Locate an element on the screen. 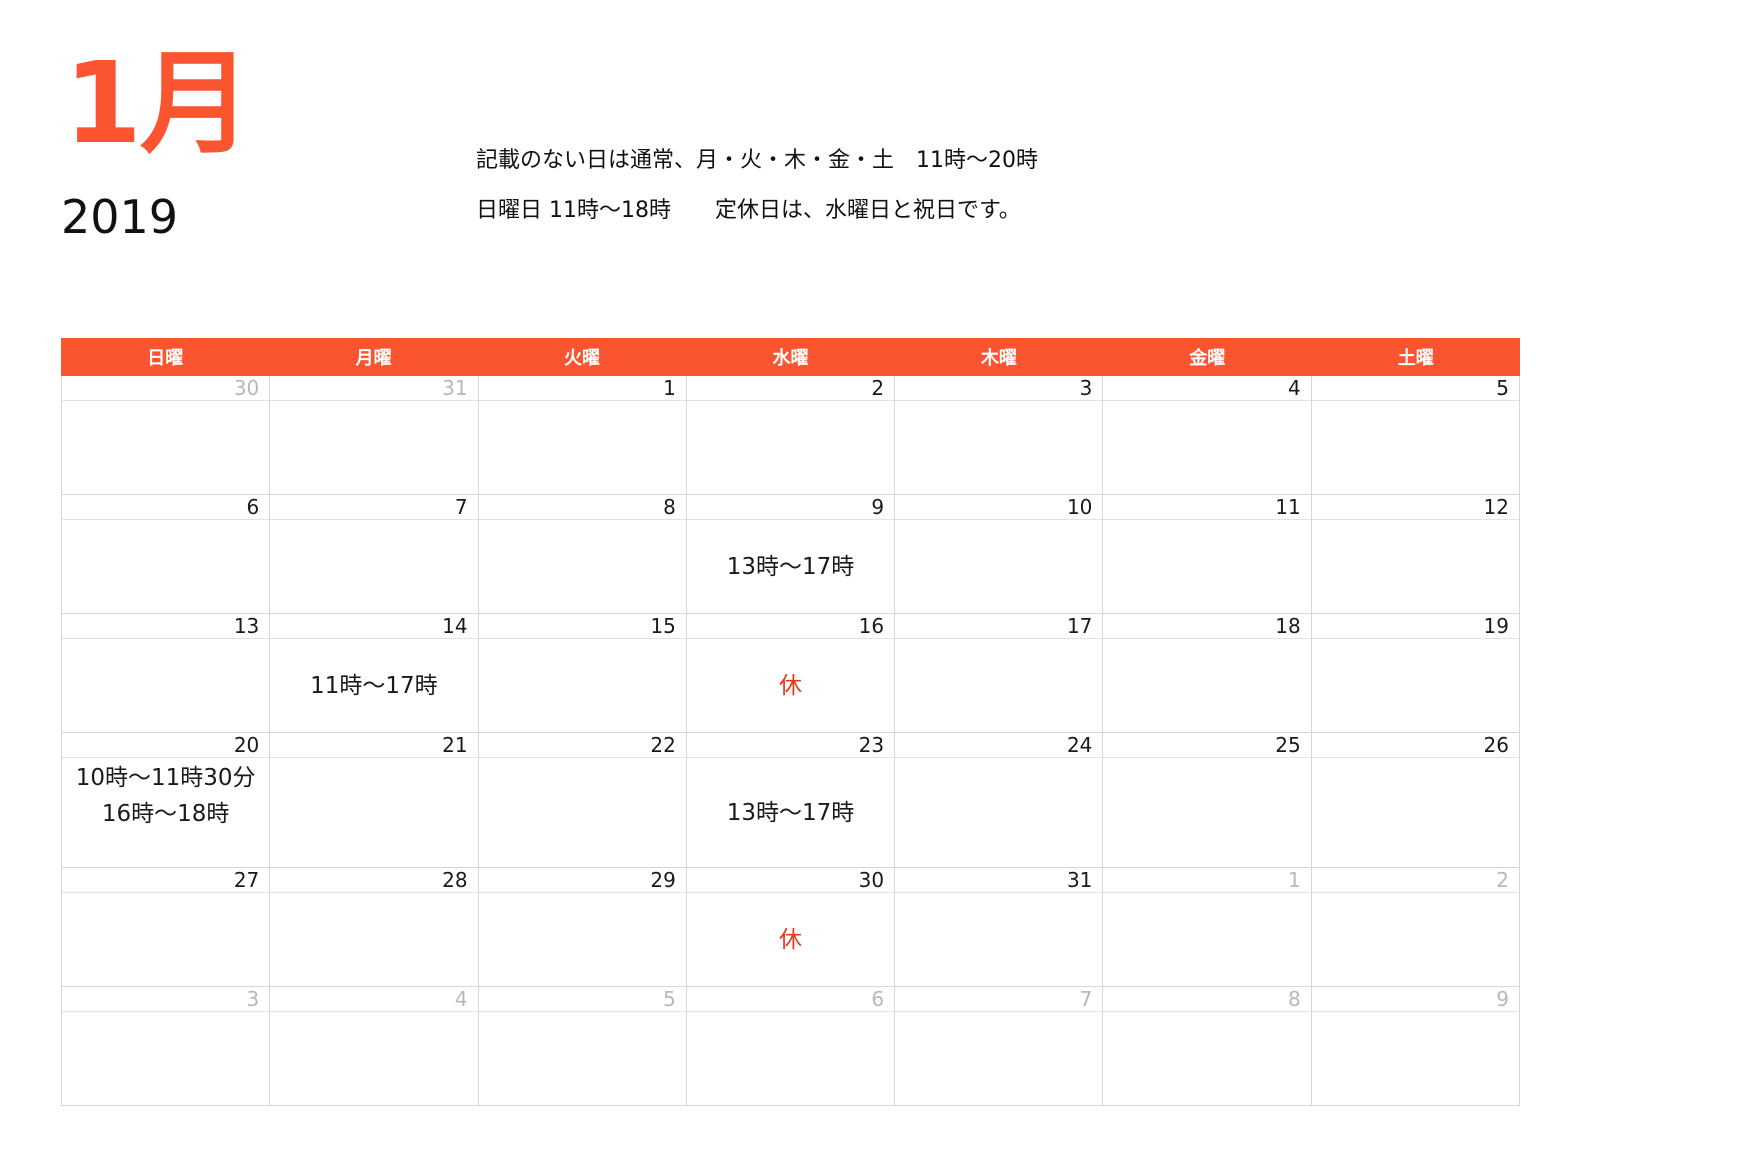 This screenshot has height=1156, width=1740. calendar-day-cell: 26 is located at coordinates (1415, 800).